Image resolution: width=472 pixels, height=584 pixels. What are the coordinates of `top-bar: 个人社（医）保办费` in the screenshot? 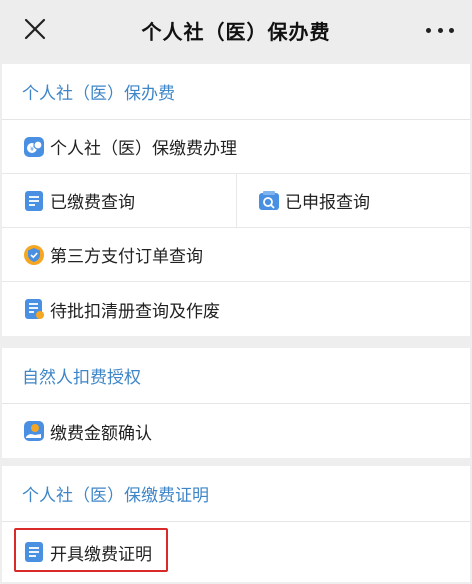 It's located at (236, 30).